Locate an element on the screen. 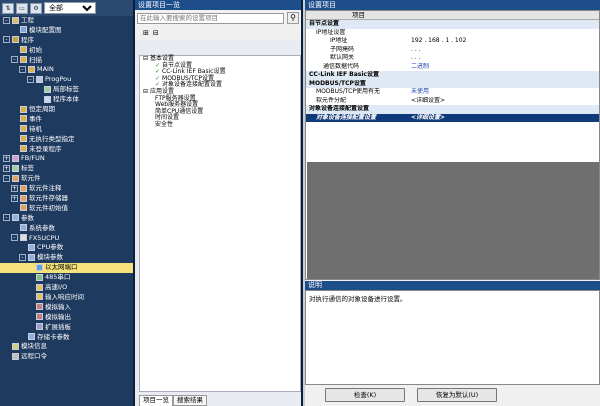 This screenshot has height=406, width=600. tree-item: 软元件初始值 is located at coordinates (66, 209).